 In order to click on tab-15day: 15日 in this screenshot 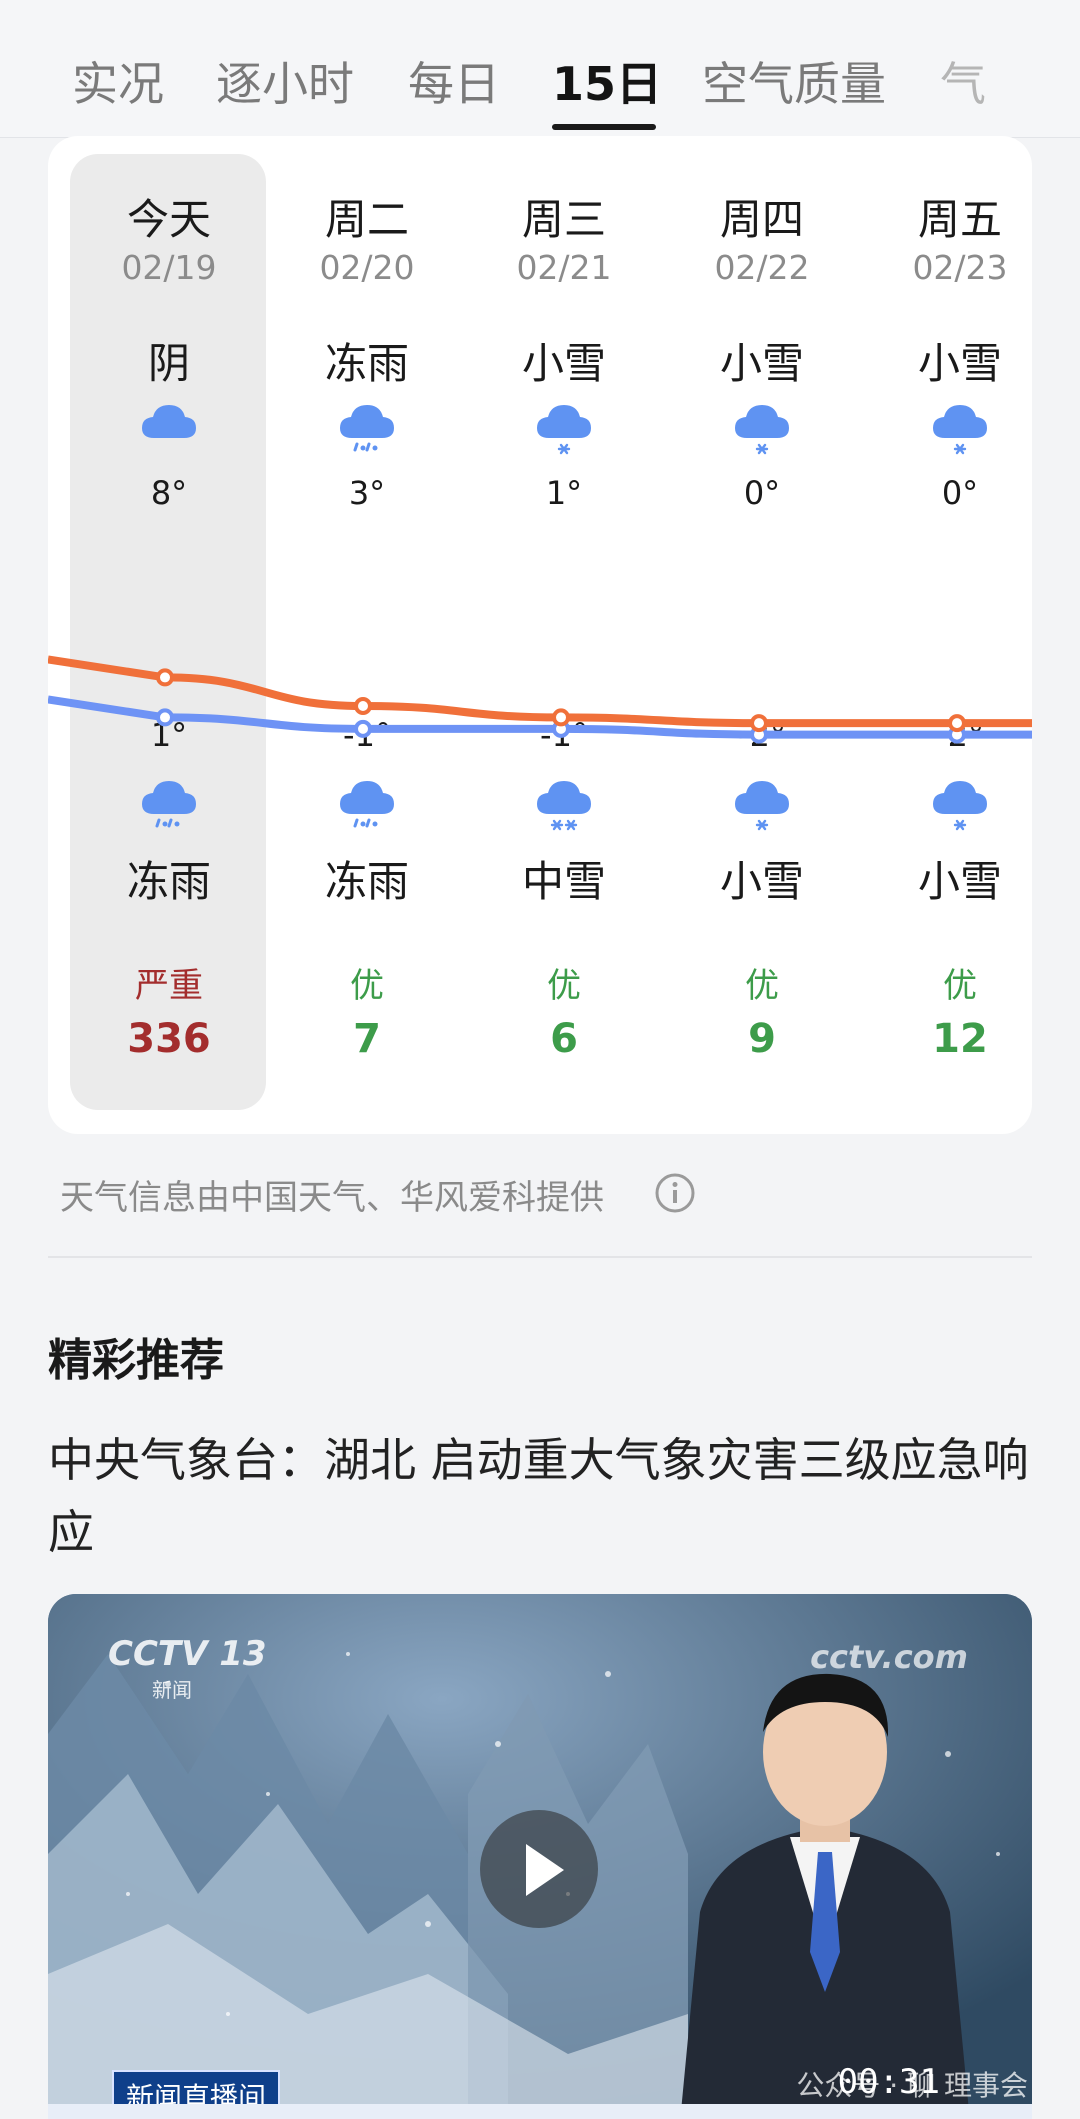, I will do `click(607, 81)`.